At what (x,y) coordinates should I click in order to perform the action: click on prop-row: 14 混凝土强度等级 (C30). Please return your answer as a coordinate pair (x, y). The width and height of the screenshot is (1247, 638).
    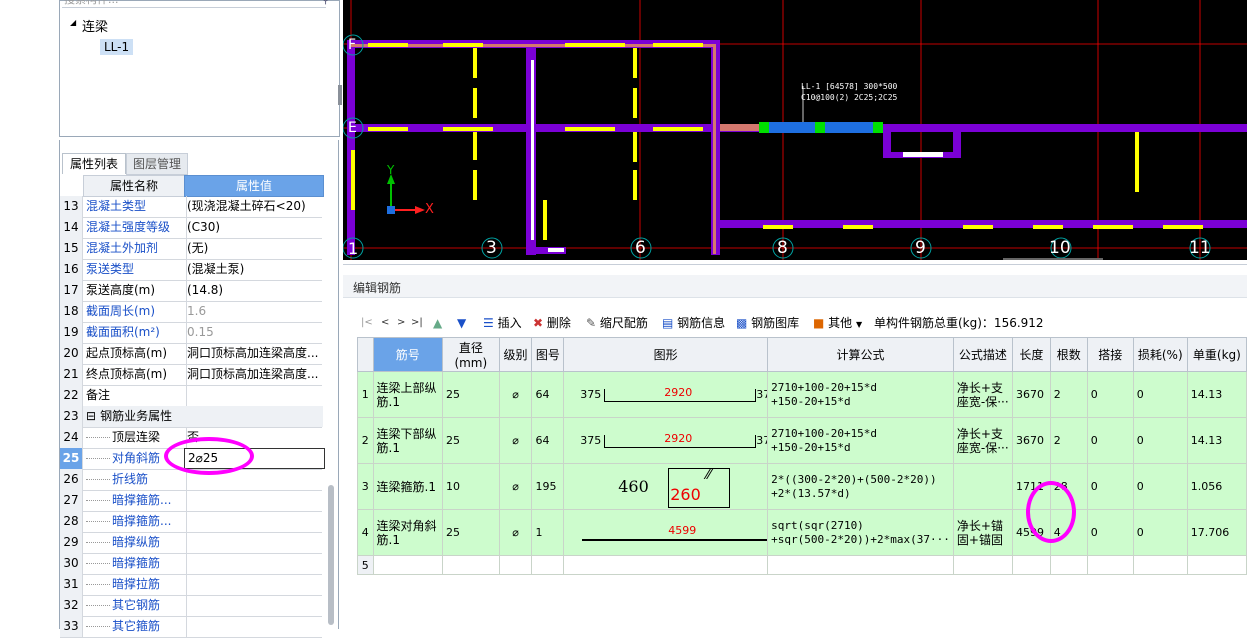
    Looking at the image, I should click on (191, 228).